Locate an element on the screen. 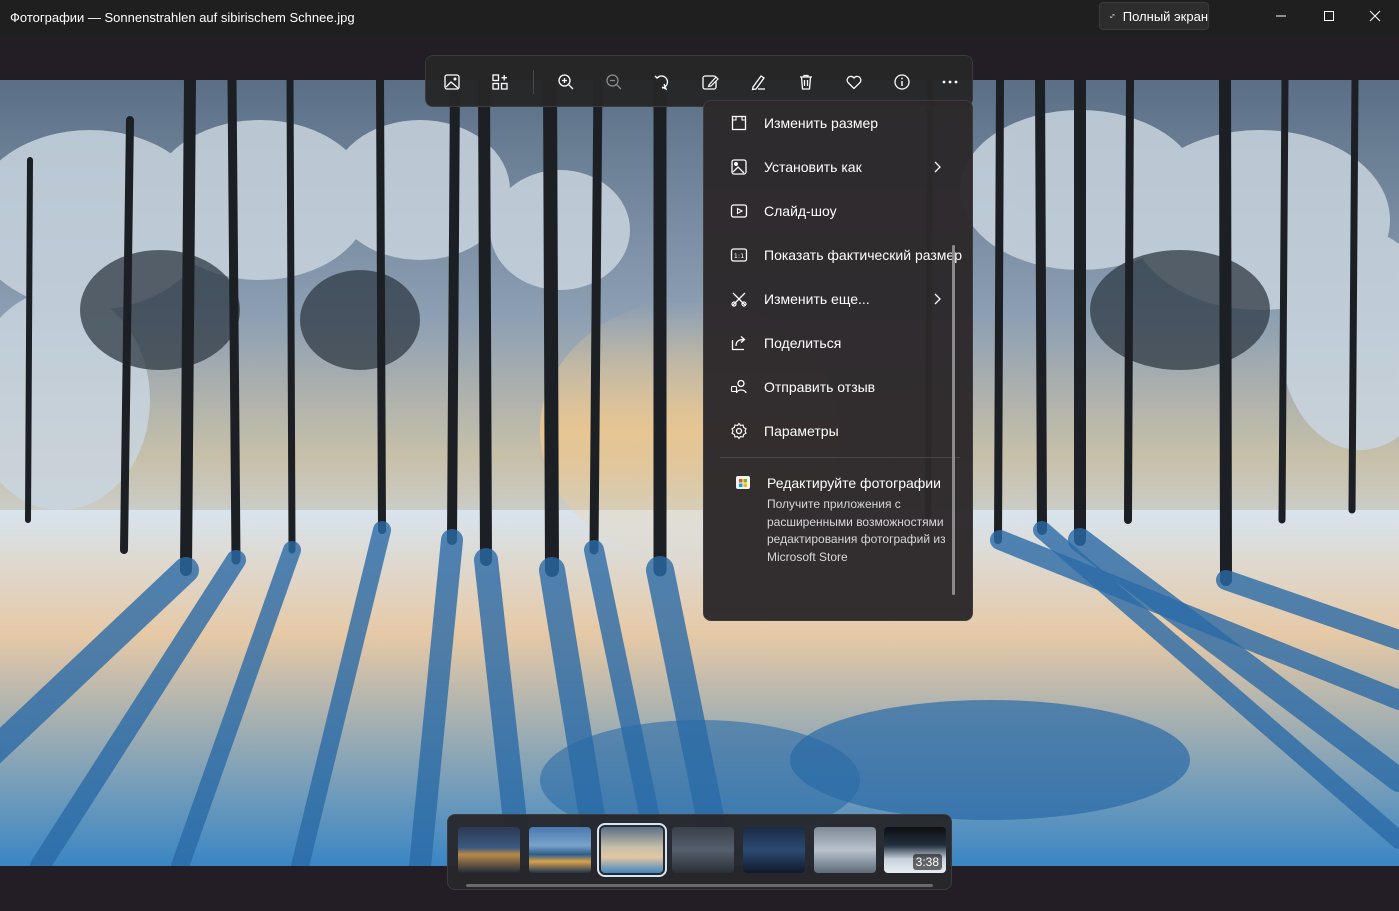  menu-item-slideshow: Слайд-шоу is located at coordinates (838, 211).